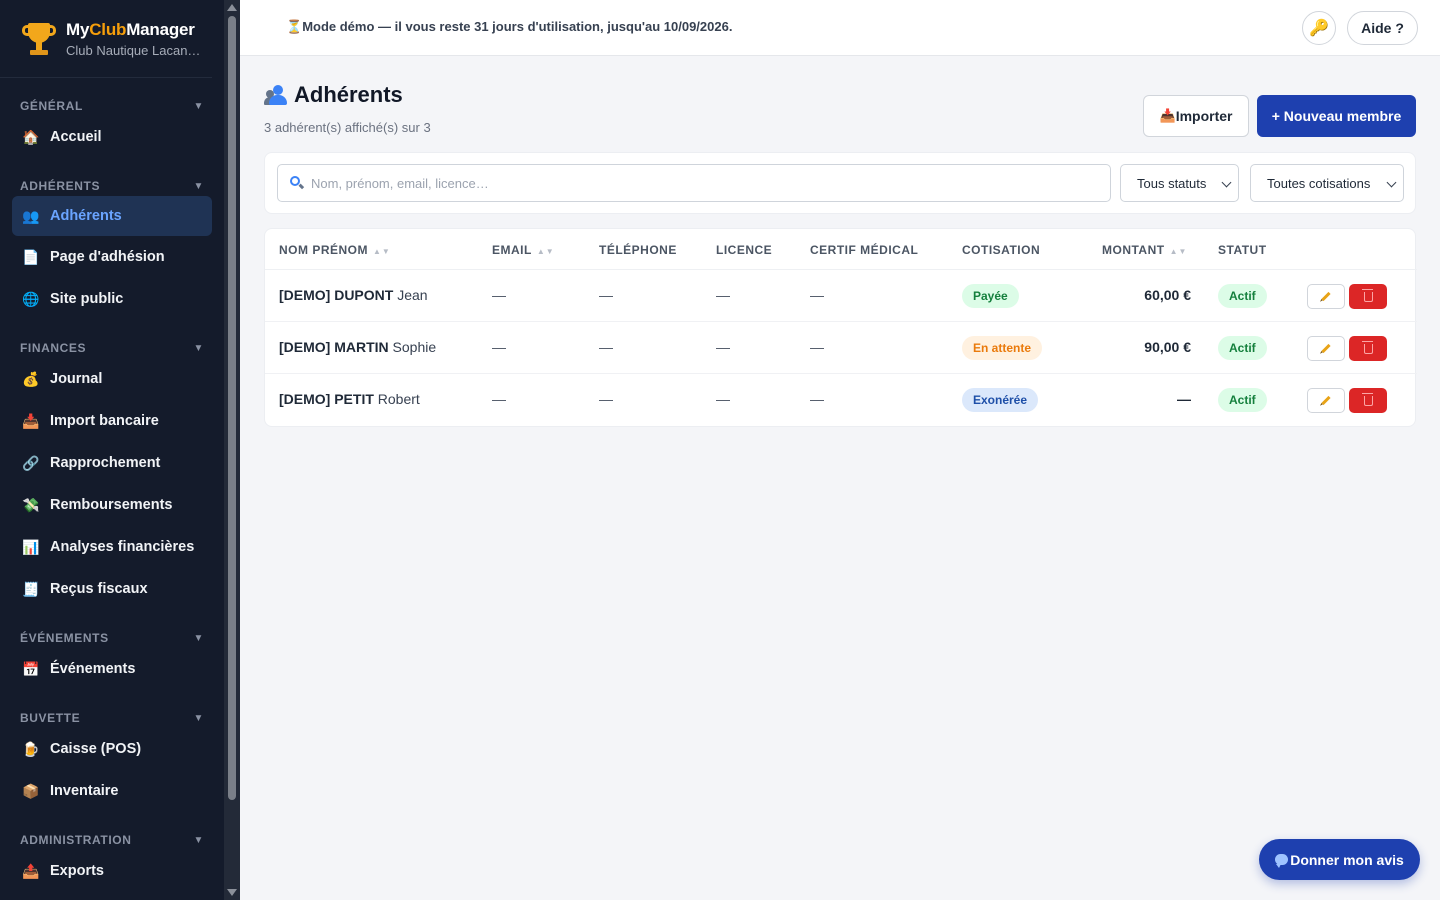 This screenshot has height=900, width=1440. Describe the element at coordinates (1327, 183) in the screenshot. I see `cotisation-filter-select: Toutes cotisations` at that location.